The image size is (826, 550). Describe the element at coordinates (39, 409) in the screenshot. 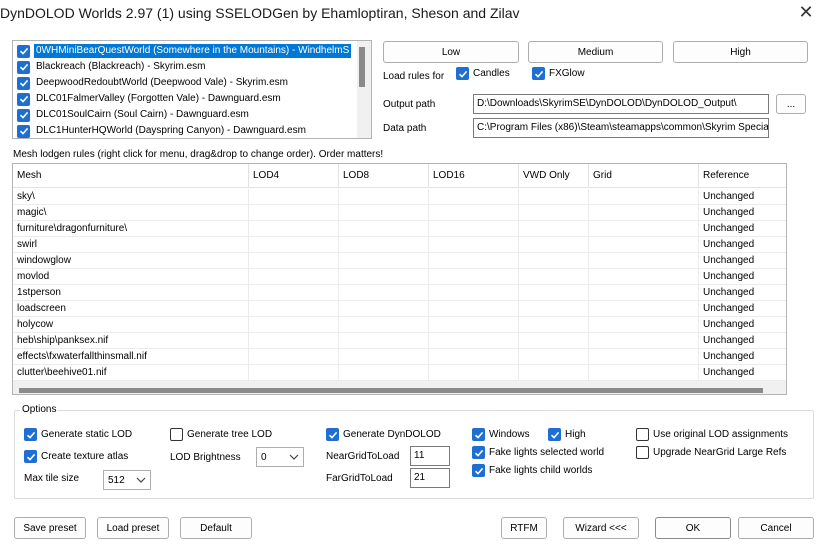

I see `options-legend: Options` at that location.